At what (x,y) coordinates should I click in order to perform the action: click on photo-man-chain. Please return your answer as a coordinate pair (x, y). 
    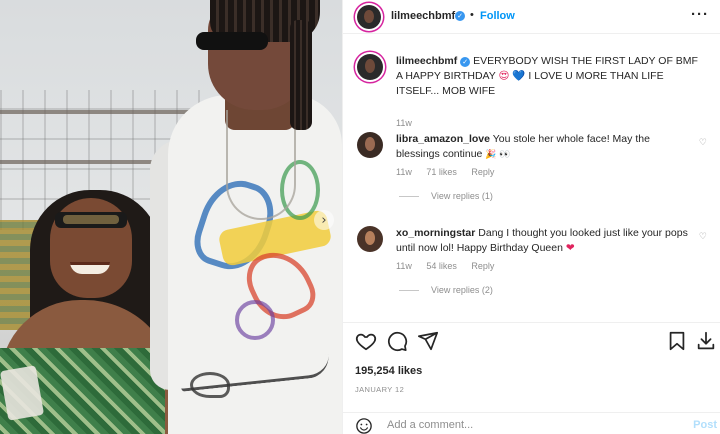
    Looking at the image, I should click on (261, 165).